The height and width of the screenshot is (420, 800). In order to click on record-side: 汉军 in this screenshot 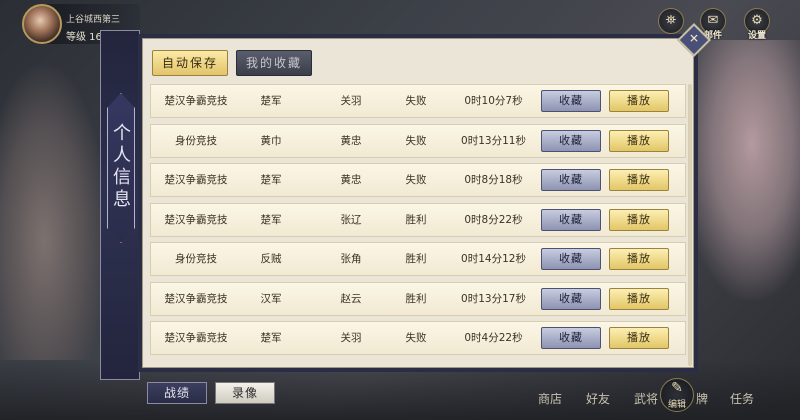, I will do `click(271, 298)`.